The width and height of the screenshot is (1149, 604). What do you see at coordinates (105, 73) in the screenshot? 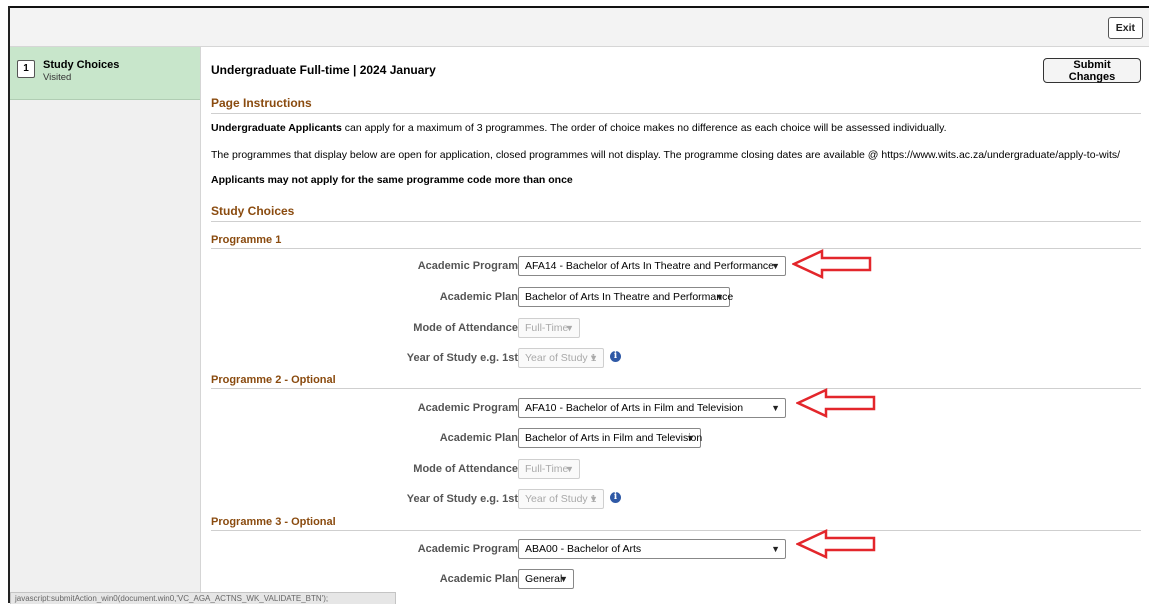
I see `sidebar-step-study-choices: 1 Study Choices Visited` at bounding box center [105, 73].